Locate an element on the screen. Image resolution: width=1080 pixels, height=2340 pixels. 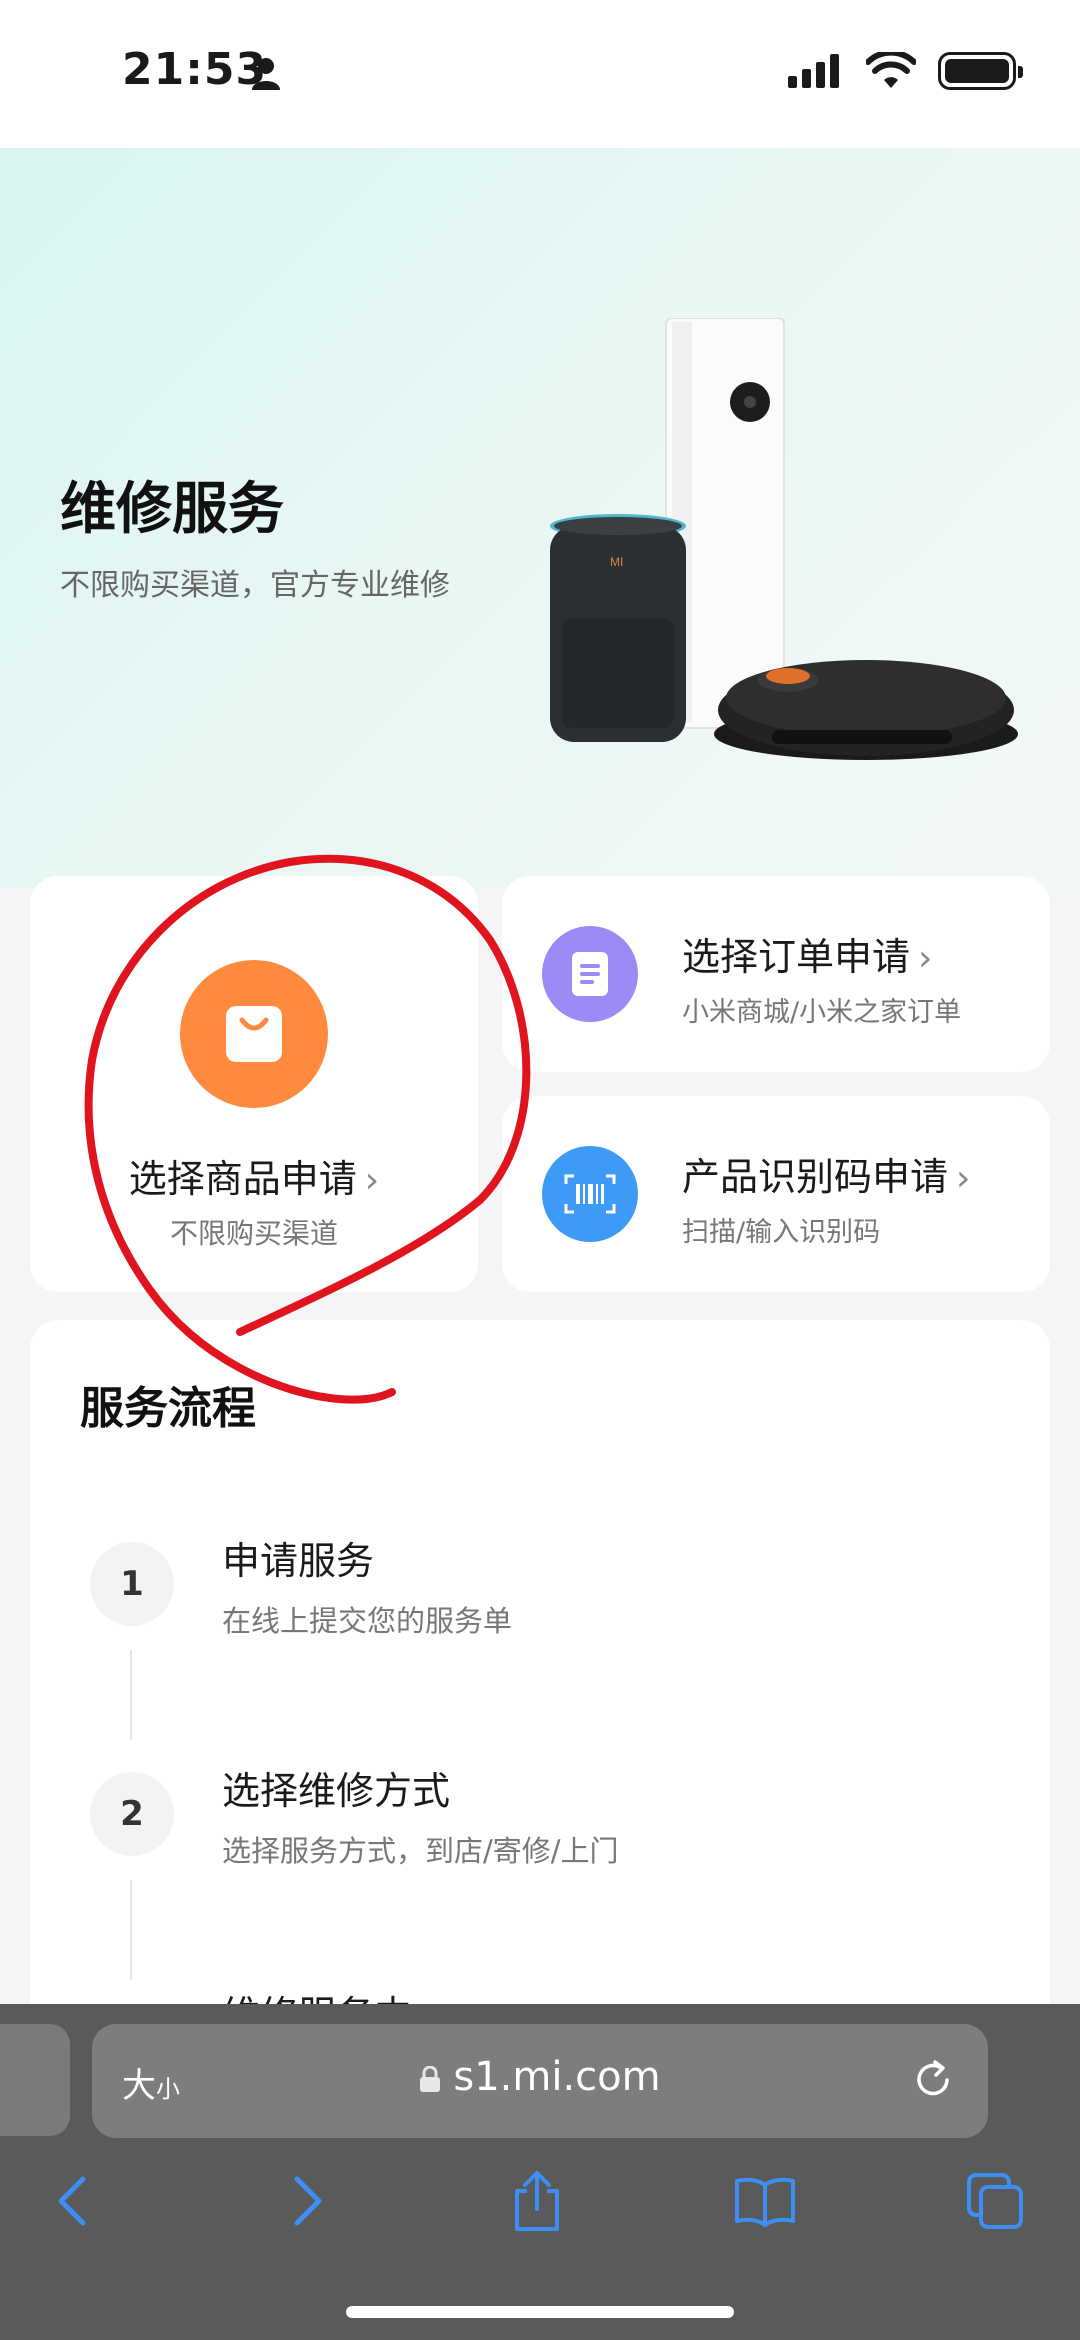
select-product-card: 选择商品申请 › 不限购买渠道 is located at coordinates (254, 1084).